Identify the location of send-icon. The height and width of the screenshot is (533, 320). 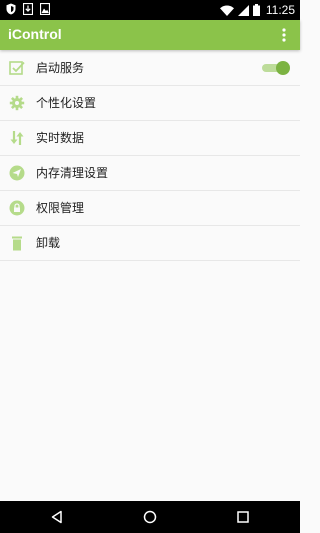
(17, 173).